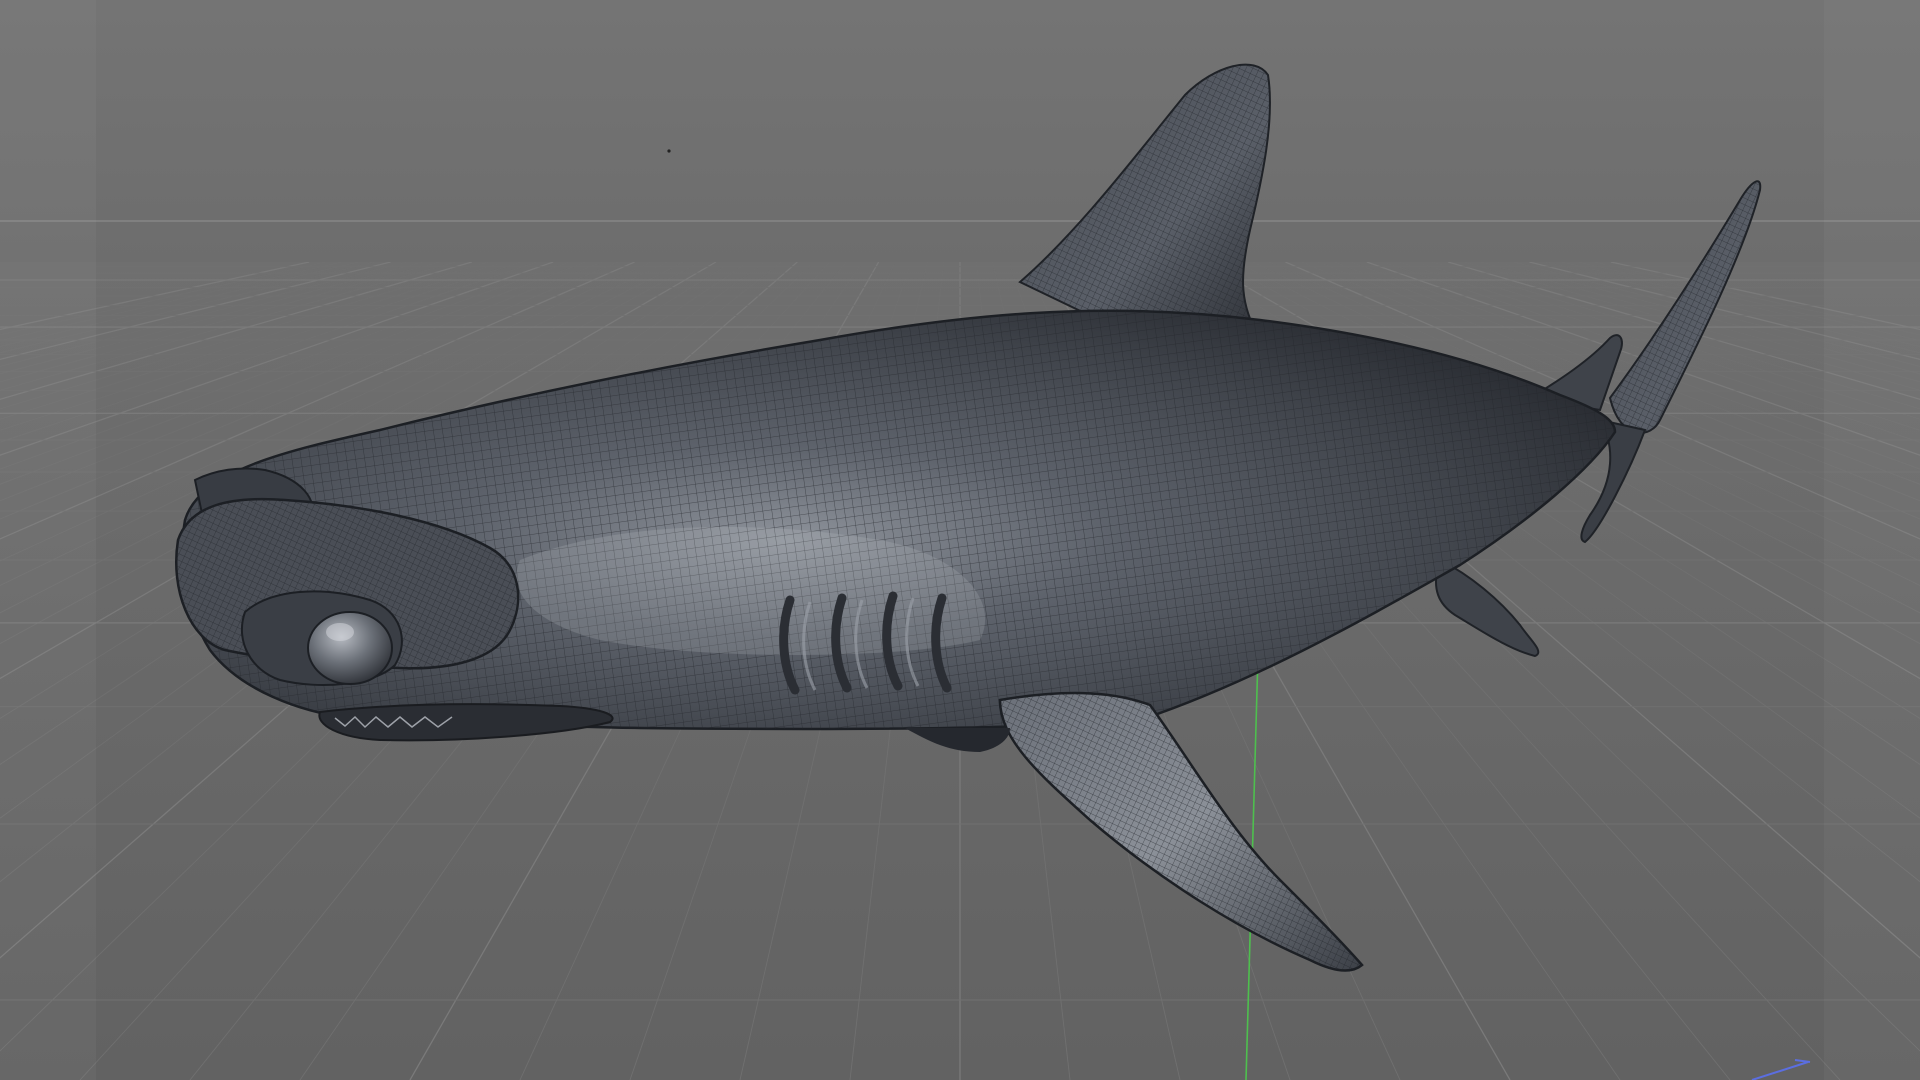 The height and width of the screenshot is (1080, 1920). Describe the element at coordinates (350, 648) in the screenshot. I see `shark-eye` at that location.